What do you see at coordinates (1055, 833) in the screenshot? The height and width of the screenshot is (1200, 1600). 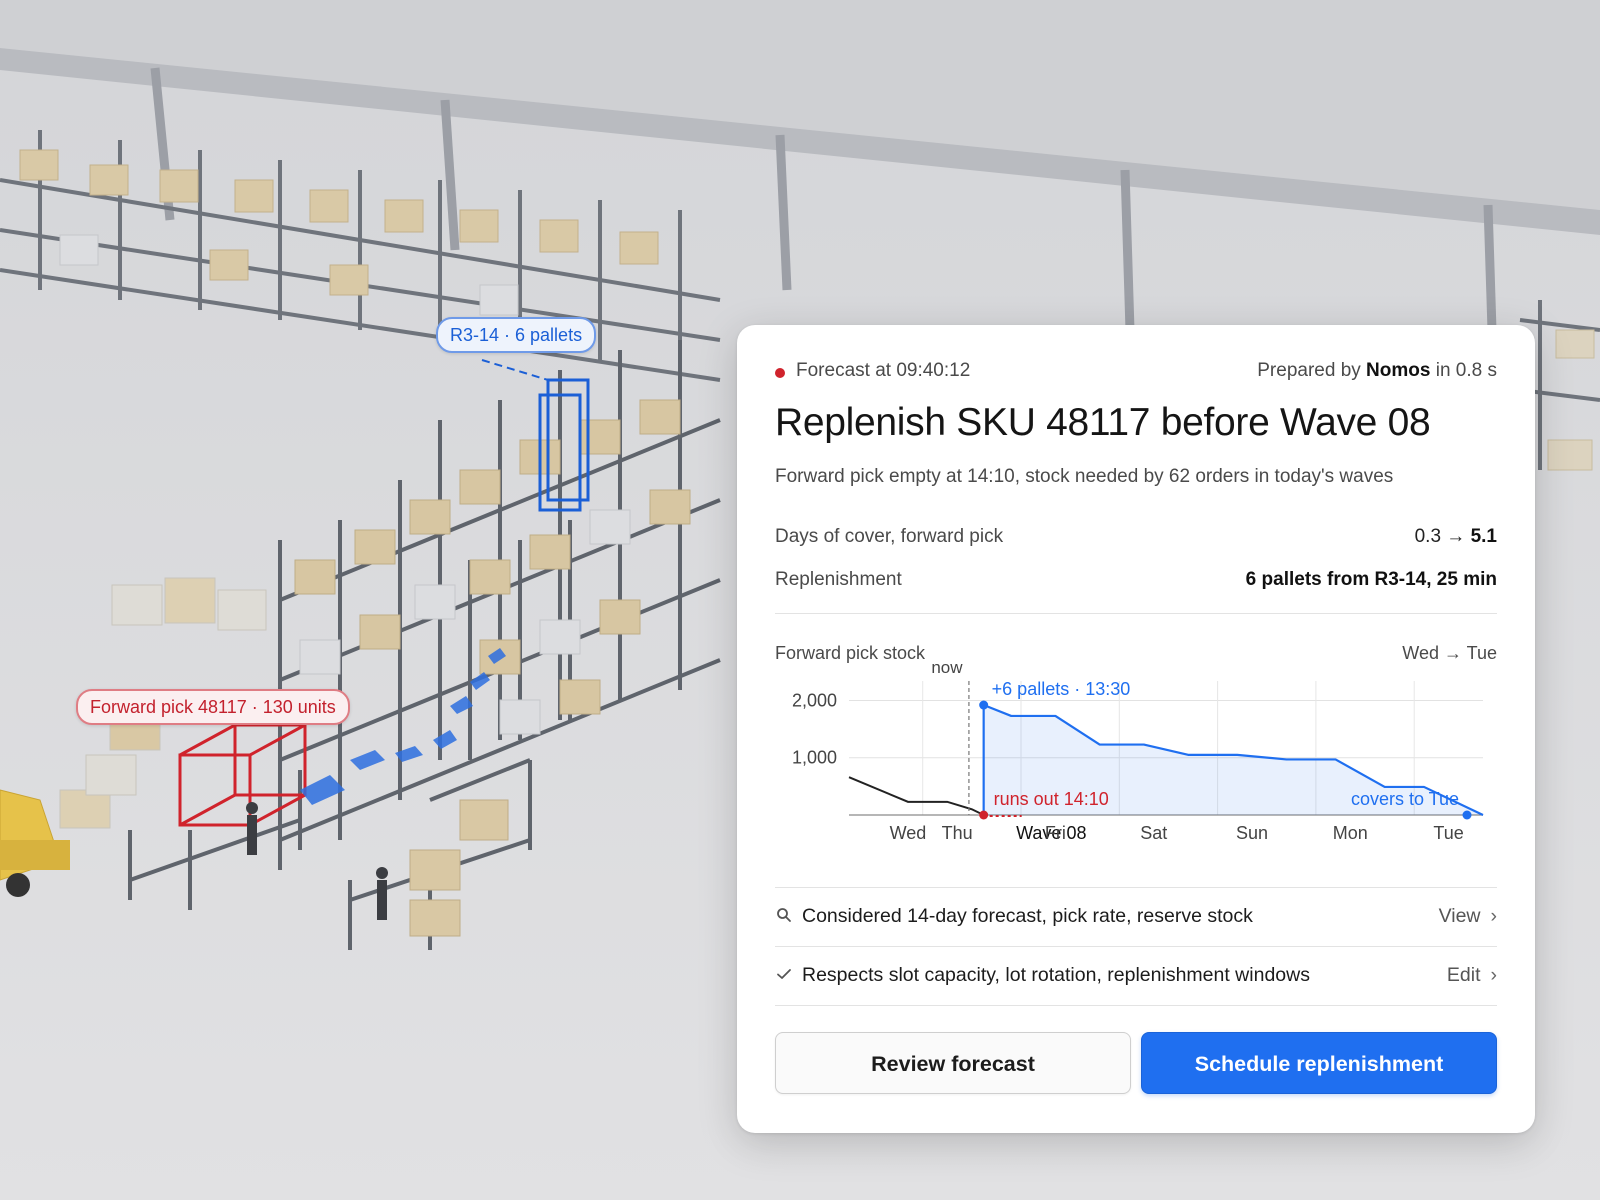 I see `x-tick-label: Fri` at bounding box center [1055, 833].